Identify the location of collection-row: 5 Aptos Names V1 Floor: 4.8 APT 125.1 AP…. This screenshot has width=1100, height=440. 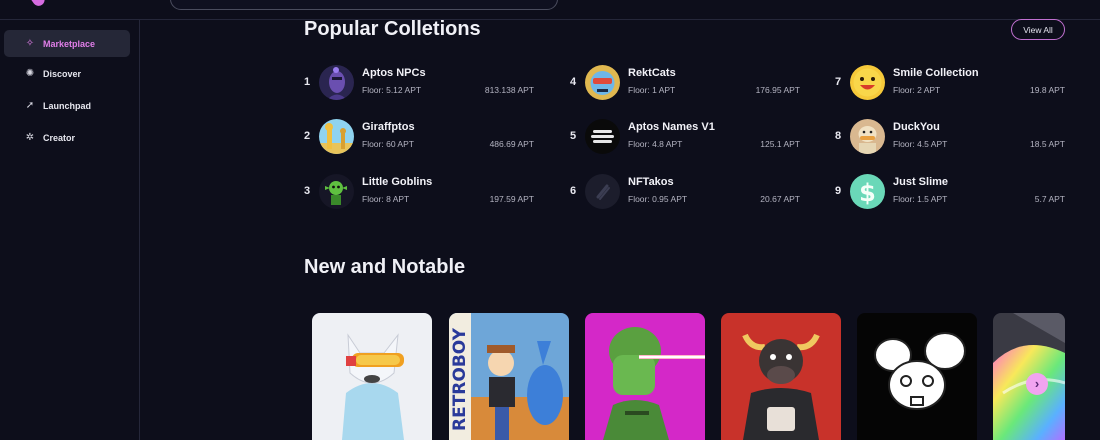
(685, 137).